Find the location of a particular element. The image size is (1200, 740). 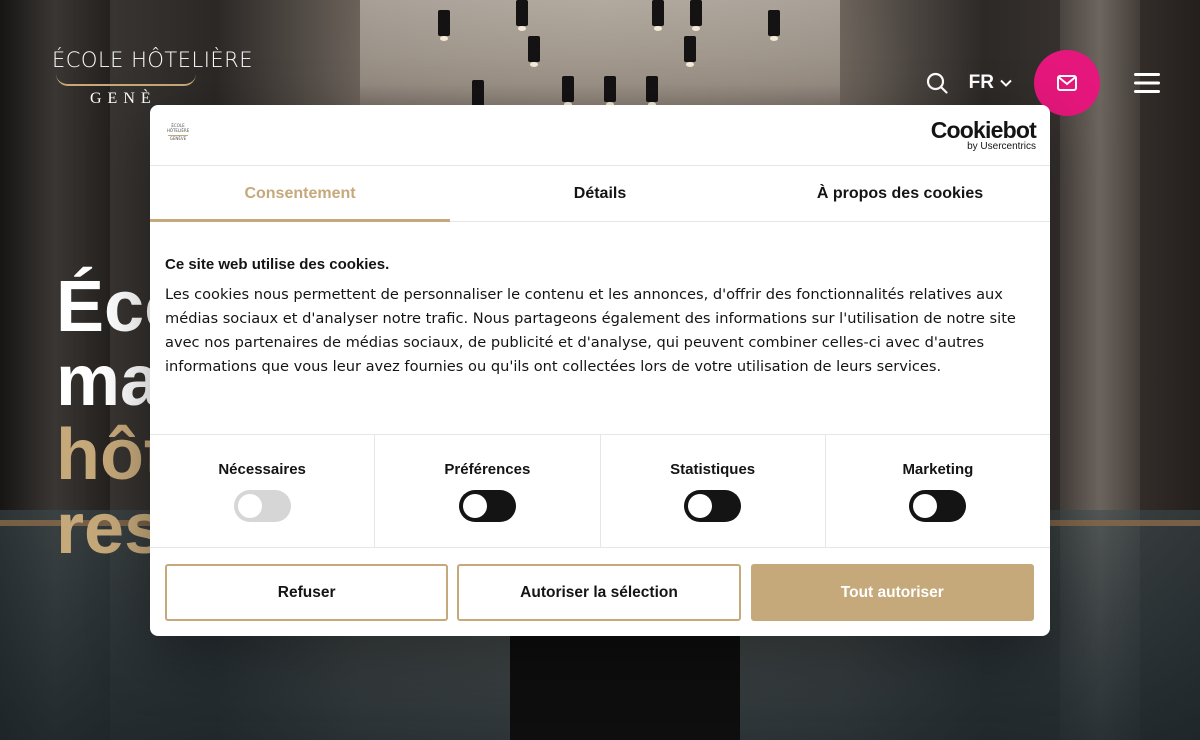

preferences-toggle is located at coordinates (487, 506).